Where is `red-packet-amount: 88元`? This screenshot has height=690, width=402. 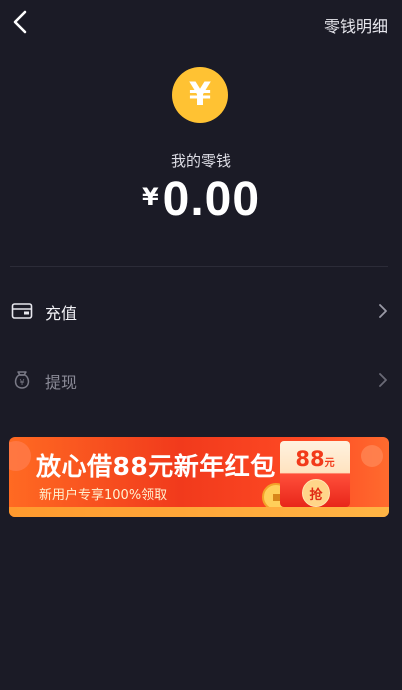
red-packet-amount: 88元 is located at coordinates (315, 459).